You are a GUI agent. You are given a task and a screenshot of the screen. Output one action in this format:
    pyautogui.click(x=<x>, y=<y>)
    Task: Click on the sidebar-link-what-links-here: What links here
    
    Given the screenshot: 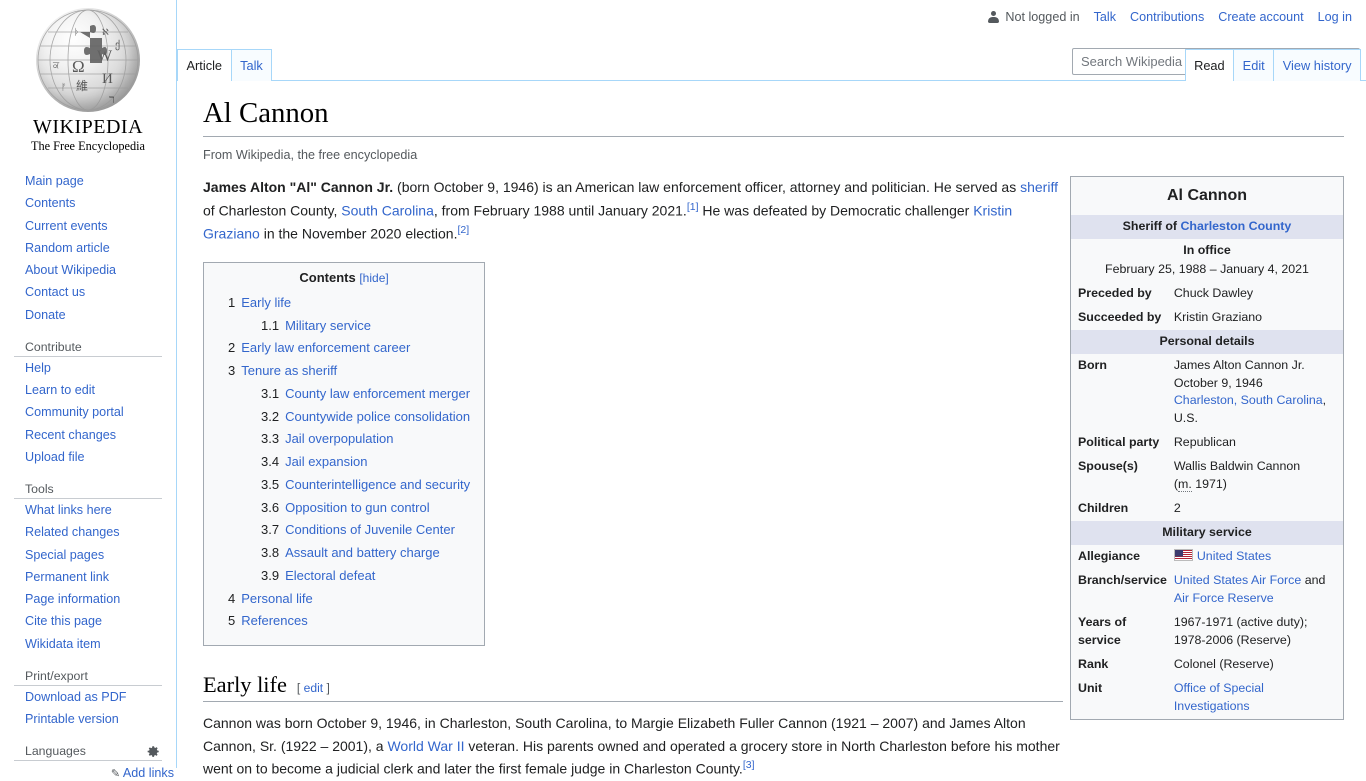 What is the action you would take?
    pyautogui.click(x=95, y=510)
    